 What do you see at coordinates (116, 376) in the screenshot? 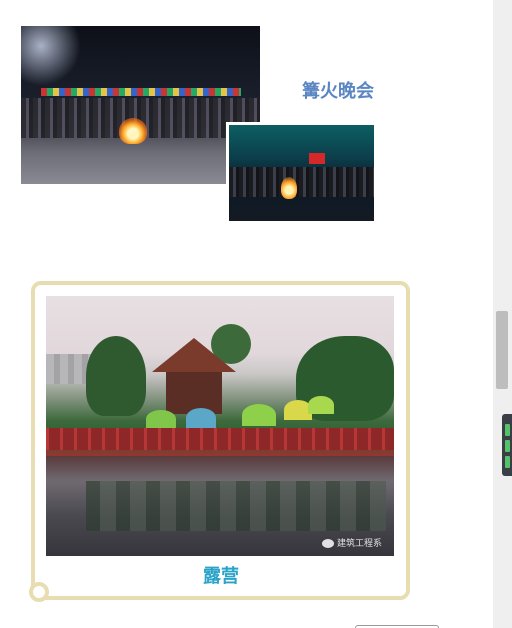
I see `tree` at bounding box center [116, 376].